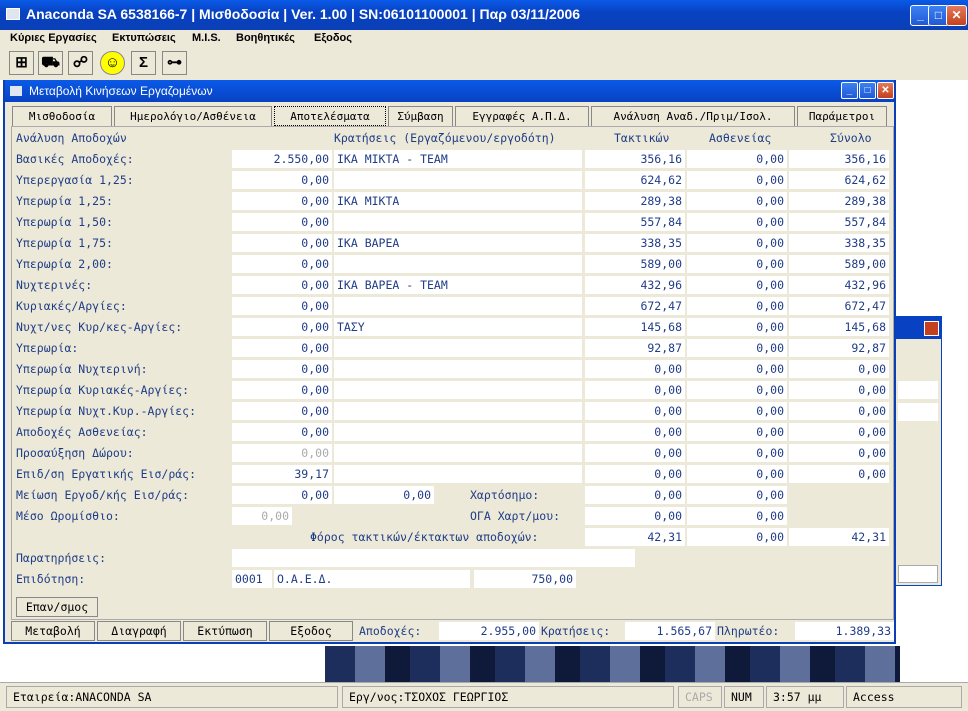 Image resolution: width=968 pixels, height=711 pixels. I want to click on payable-label: Πληρωτέο:, so click(748, 631).